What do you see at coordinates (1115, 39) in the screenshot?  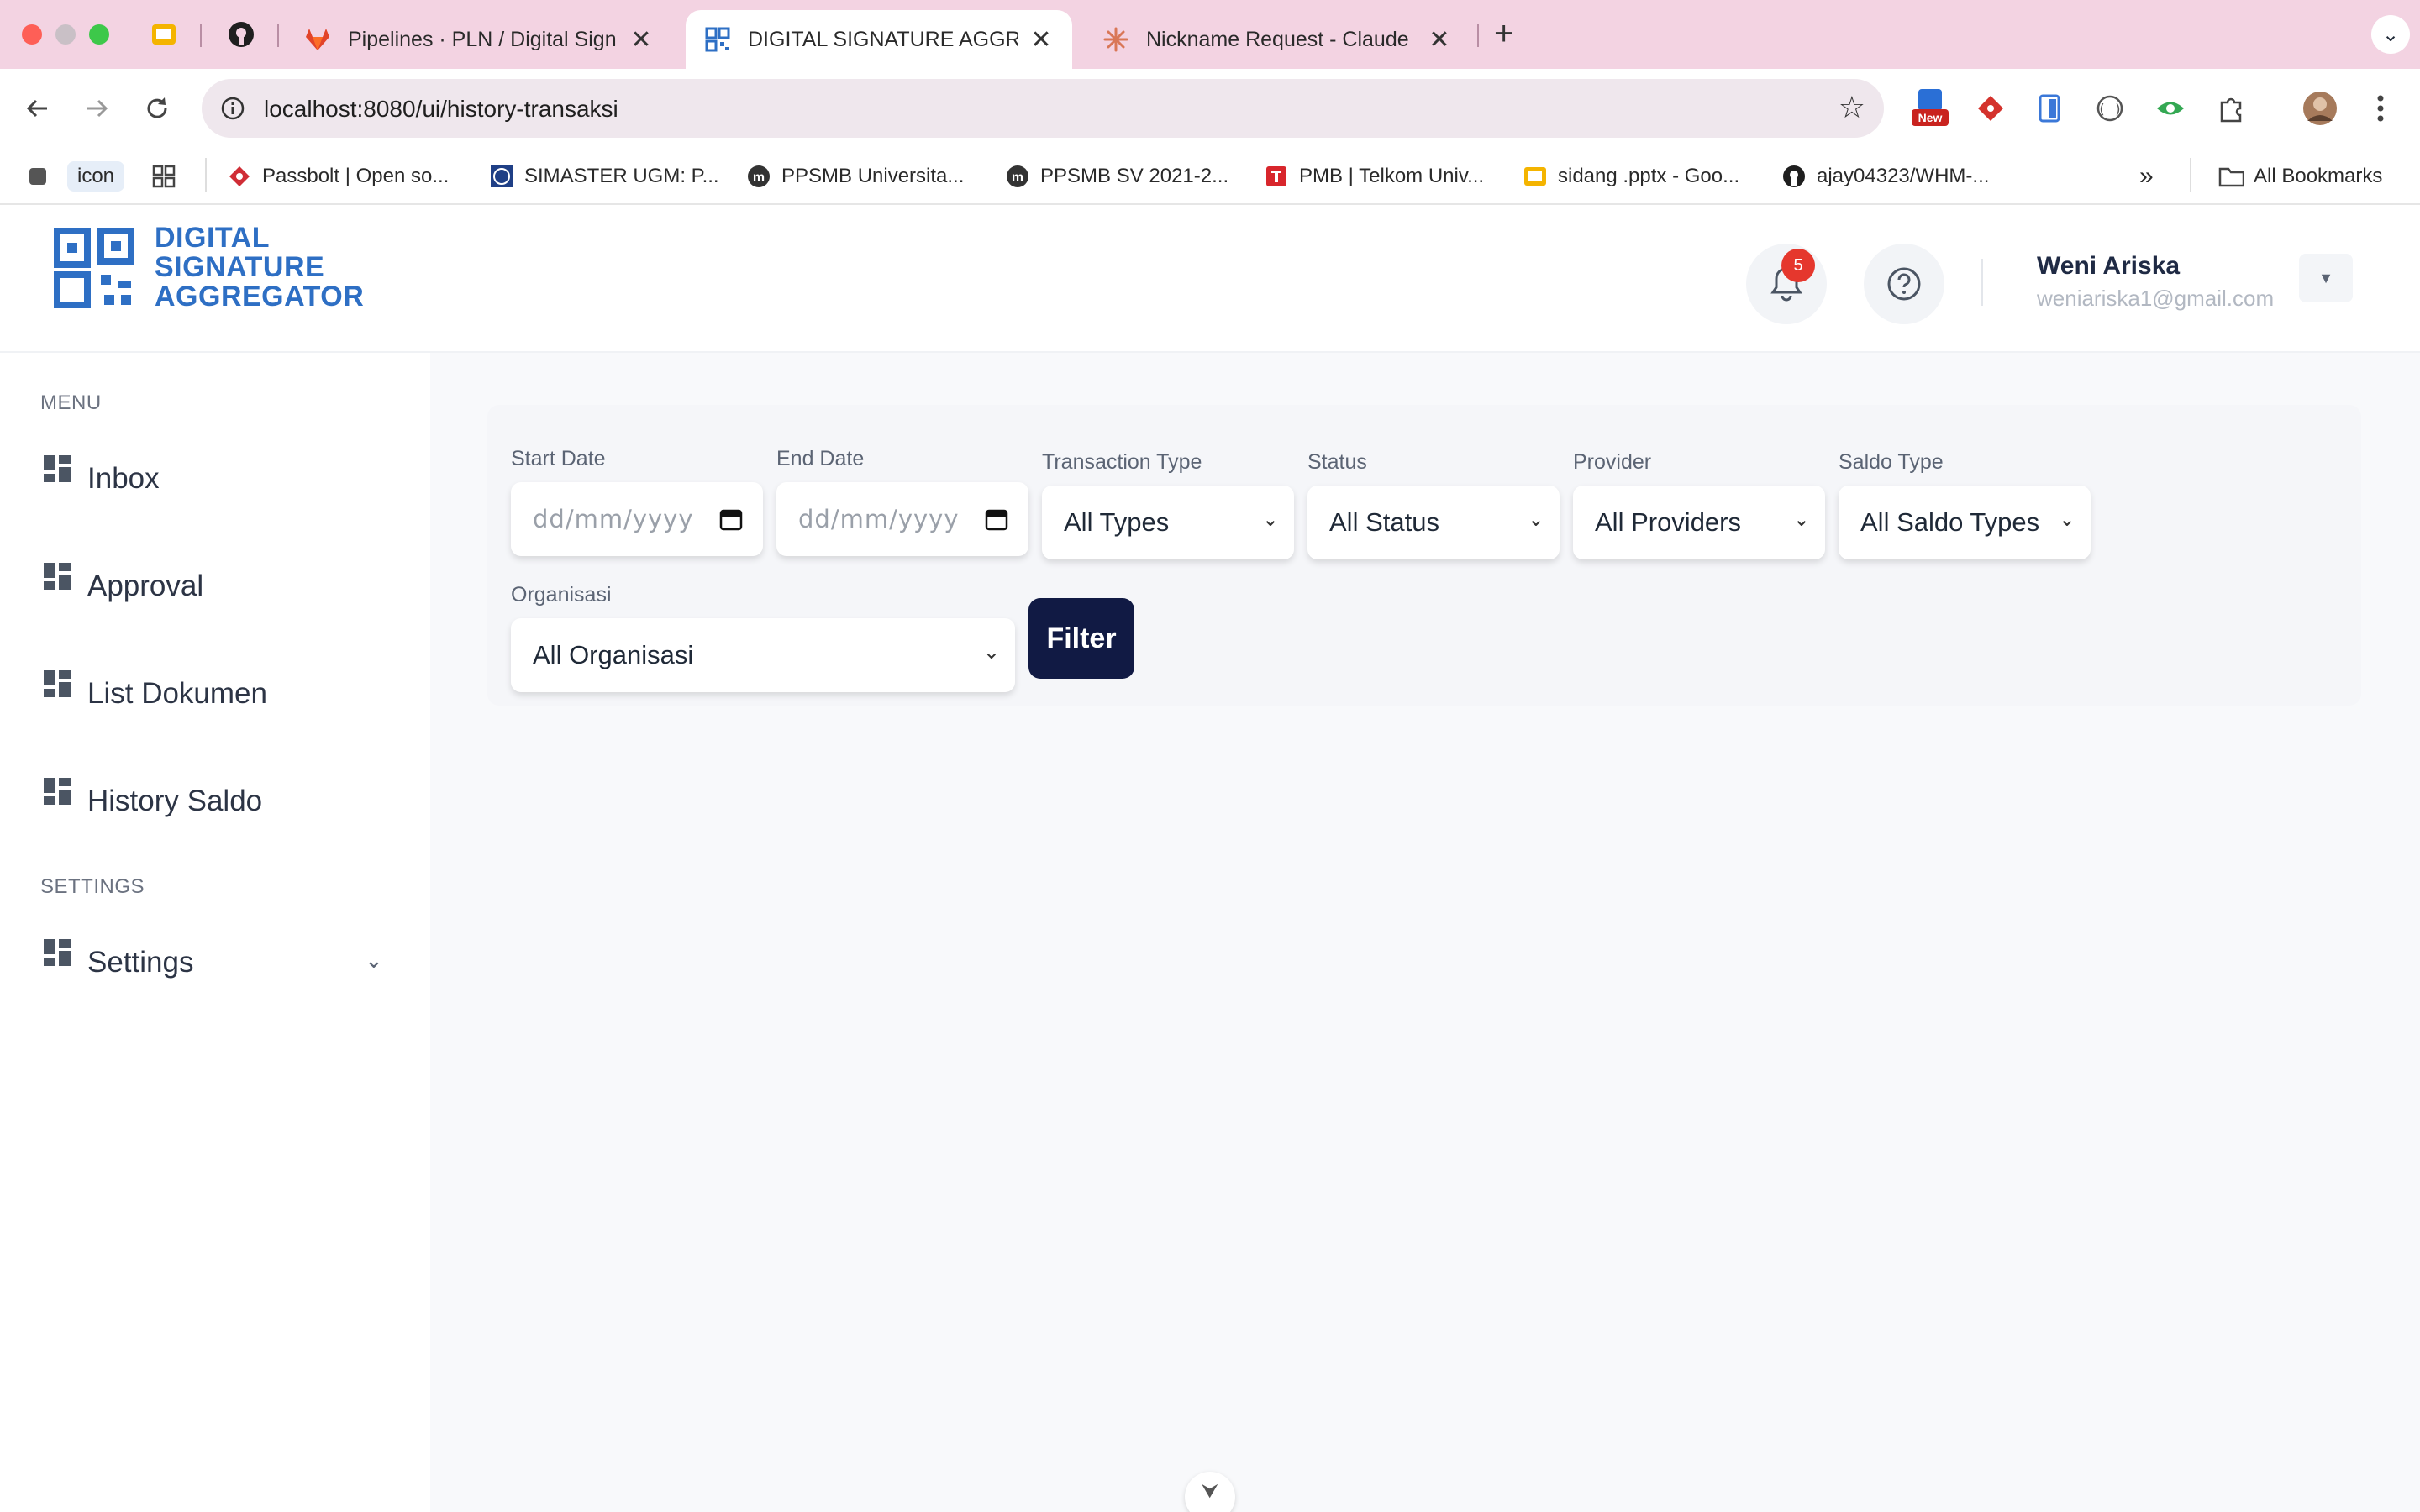 I see `claude-icon` at bounding box center [1115, 39].